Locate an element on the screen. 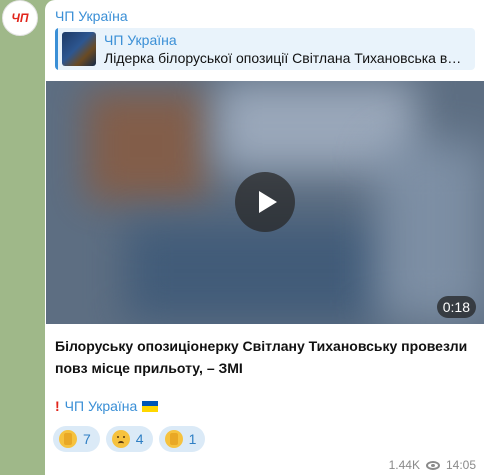 This screenshot has height=475, width=488. reaction-count: 4 is located at coordinates (139, 439).